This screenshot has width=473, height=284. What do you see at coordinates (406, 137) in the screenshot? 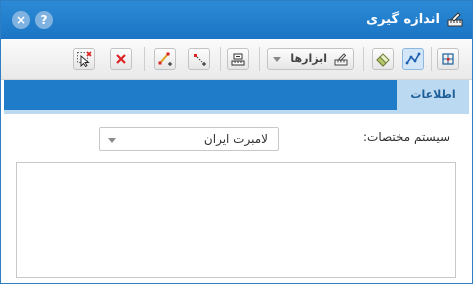
I see `coordinate-system-label: سیستم مختصات:` at bounding box center [406, 137].